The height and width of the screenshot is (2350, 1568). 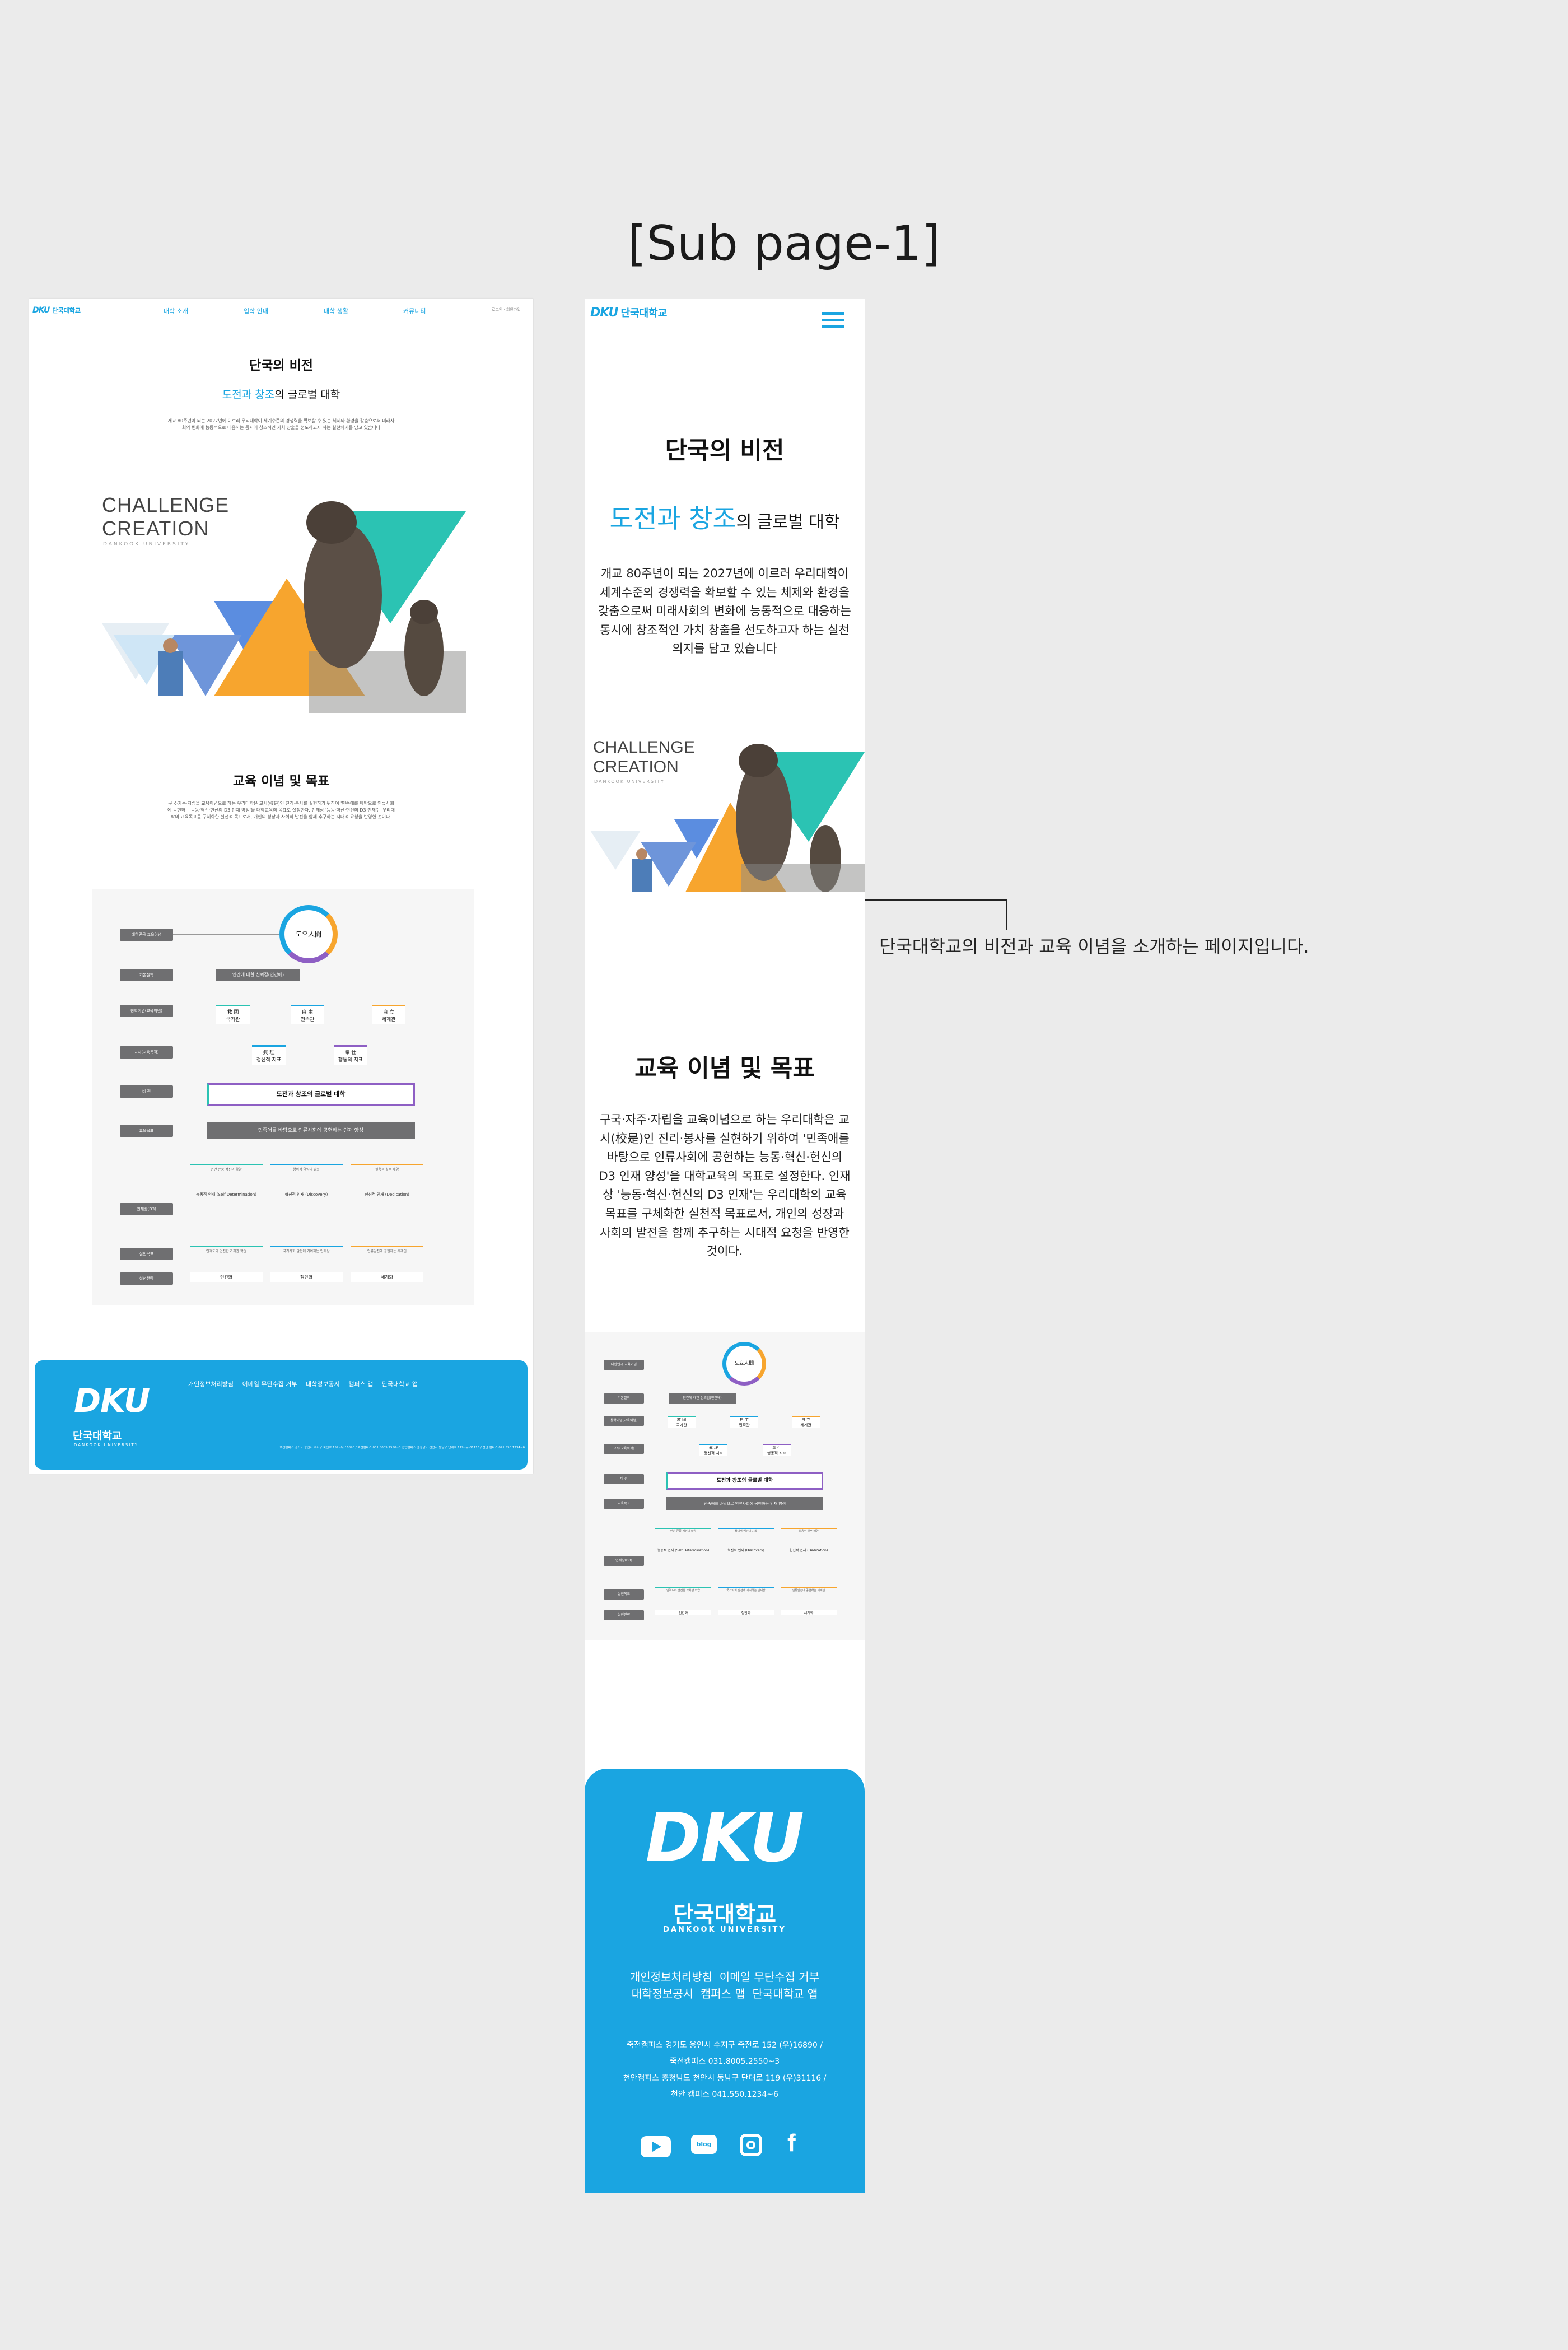 What do you see at coordinates (306, 1194) in the screenshot?
I see `d3-title: 혁신적 인재 (Discovery)` at bounding box center [306, 1194].